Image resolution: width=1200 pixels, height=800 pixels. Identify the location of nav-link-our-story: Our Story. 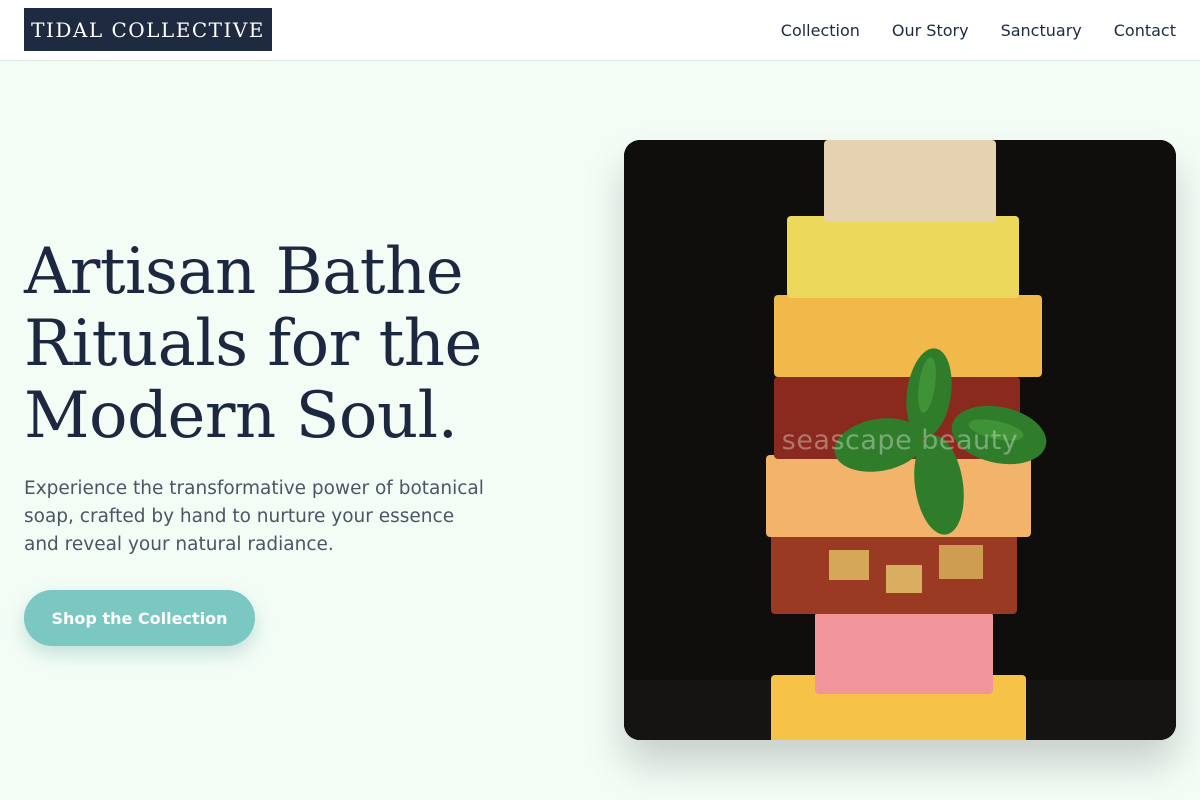
(930, 30).